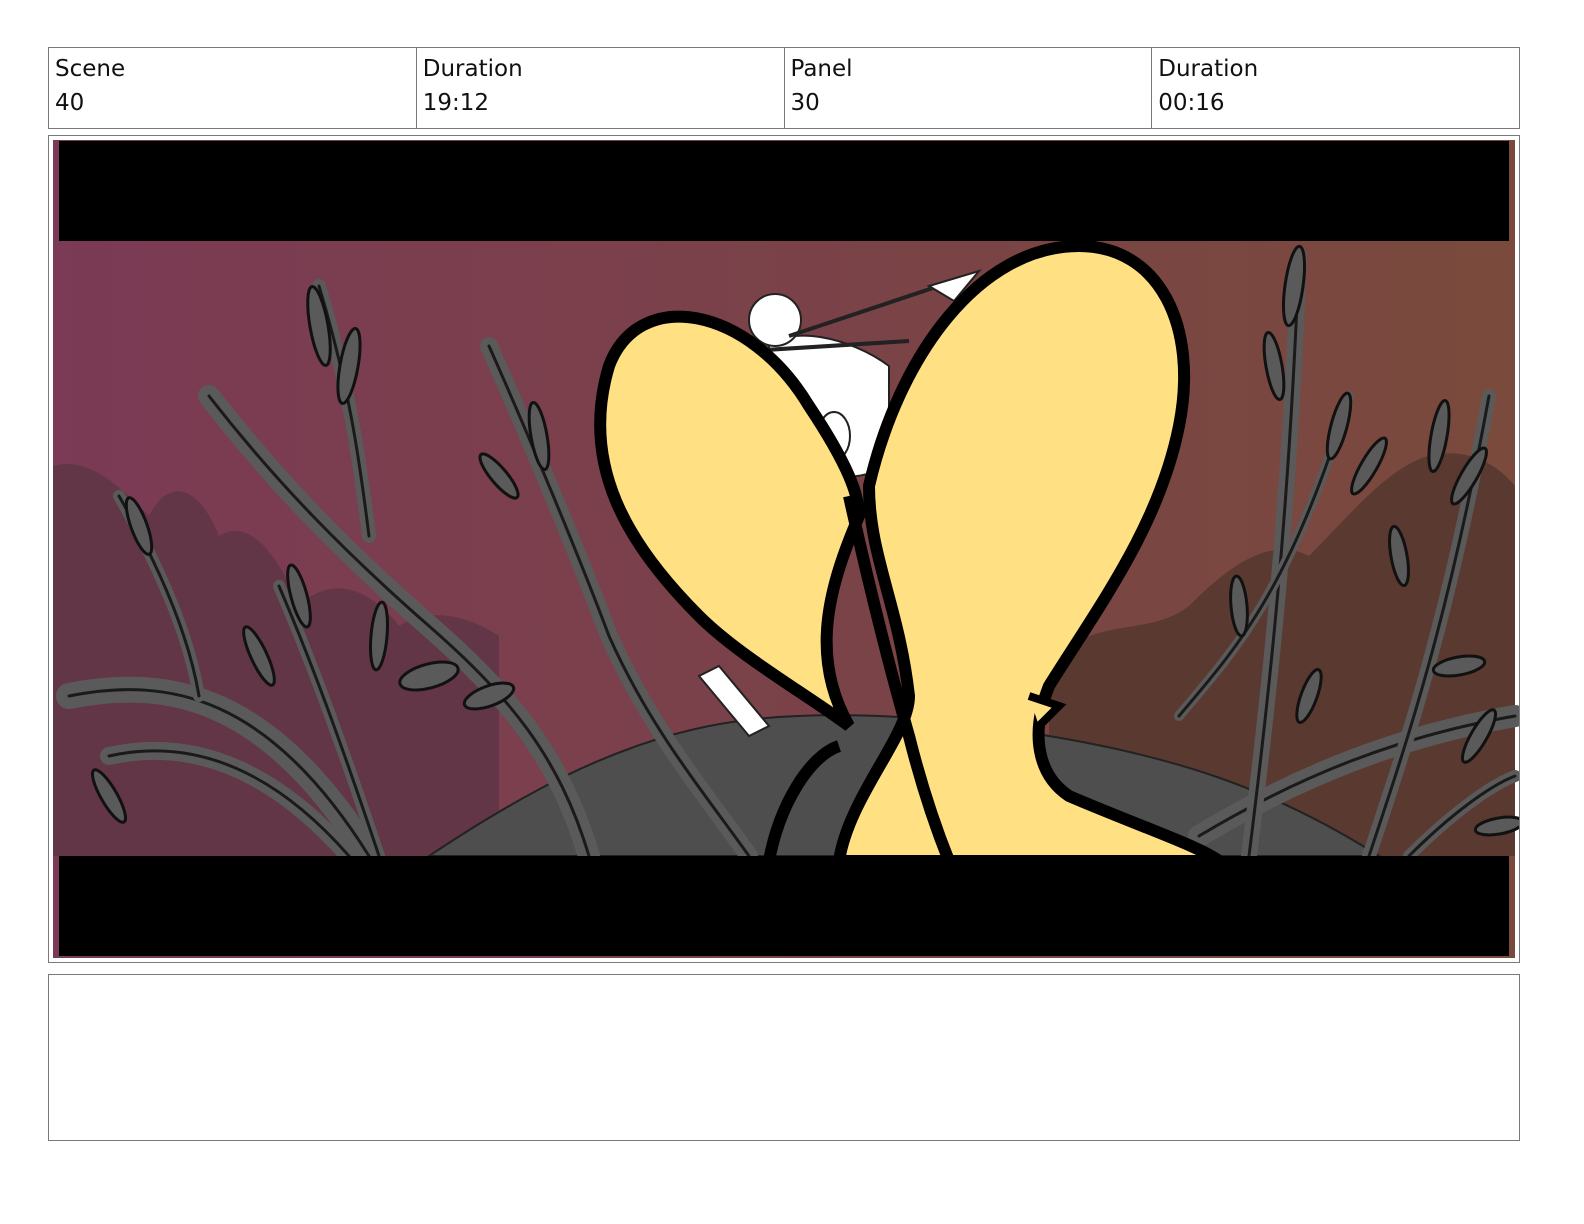 The height and width of the screenshot is (1224, 1584). I want to click on panel-duration-value: 00:16, so click(1191, 103).